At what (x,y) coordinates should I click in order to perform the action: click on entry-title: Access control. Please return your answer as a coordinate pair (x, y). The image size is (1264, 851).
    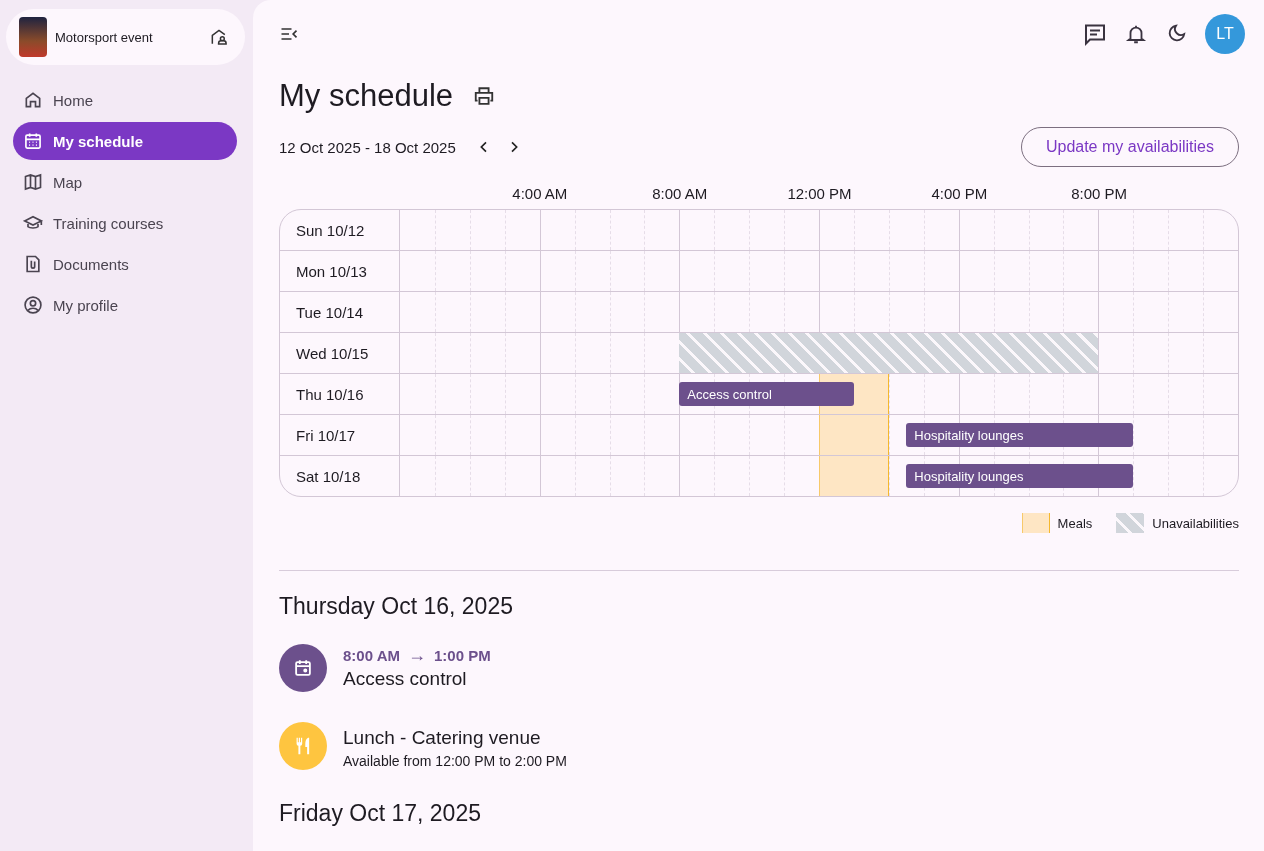
    Looking at the image, I should click on (405, 679).